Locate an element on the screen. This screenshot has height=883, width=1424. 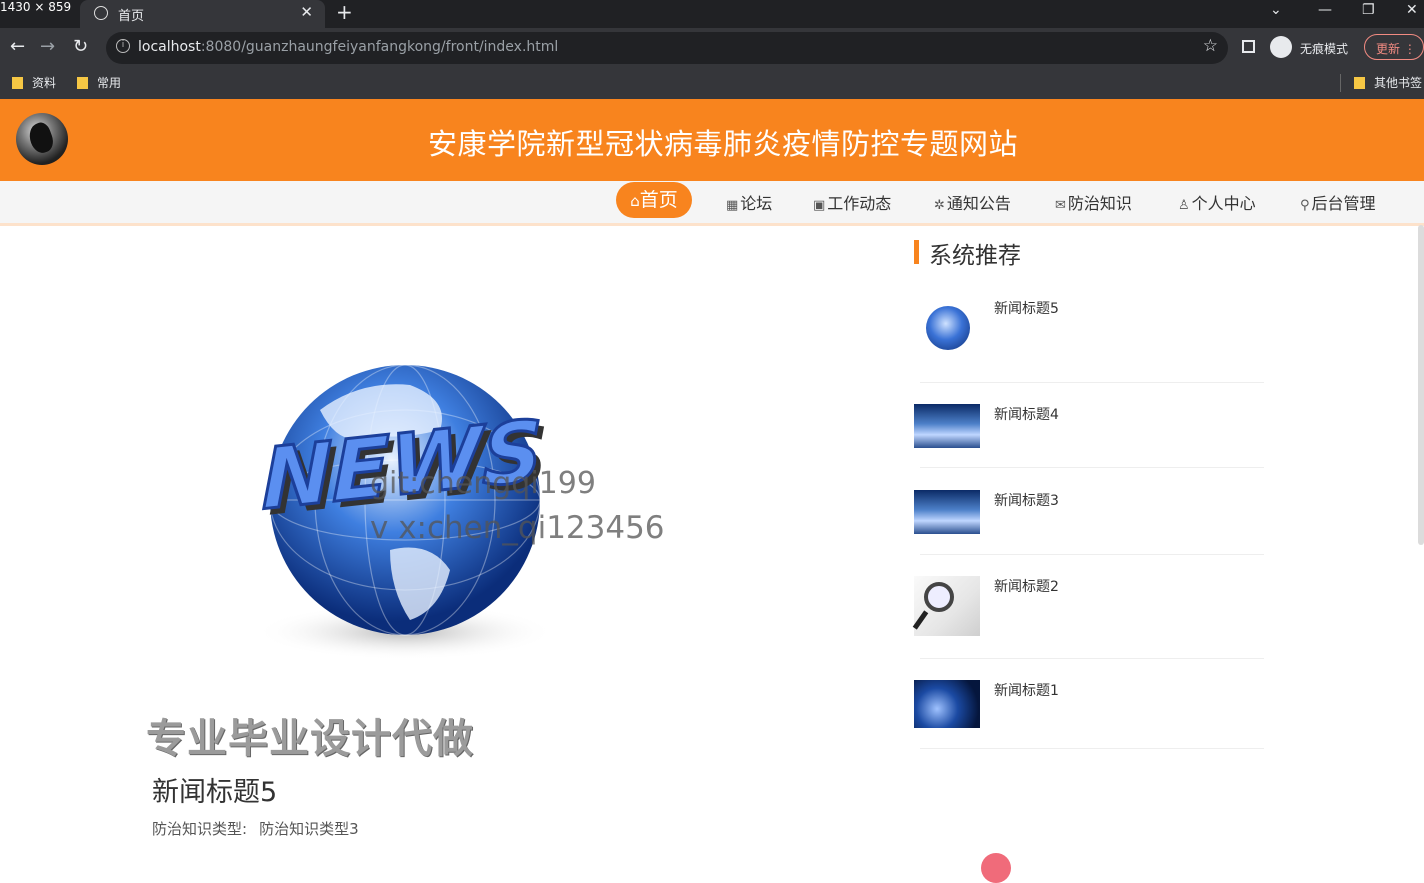
bookmark-star-icon: ☆ is located at coordinates (1210, 46).